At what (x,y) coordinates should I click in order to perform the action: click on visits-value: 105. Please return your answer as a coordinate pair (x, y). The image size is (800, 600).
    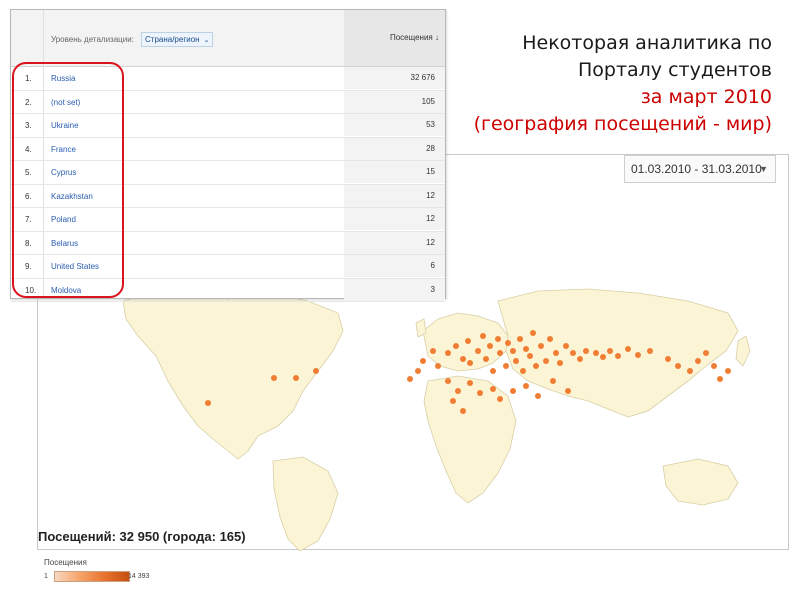
    Looking at the image, I should click on (394, 101).